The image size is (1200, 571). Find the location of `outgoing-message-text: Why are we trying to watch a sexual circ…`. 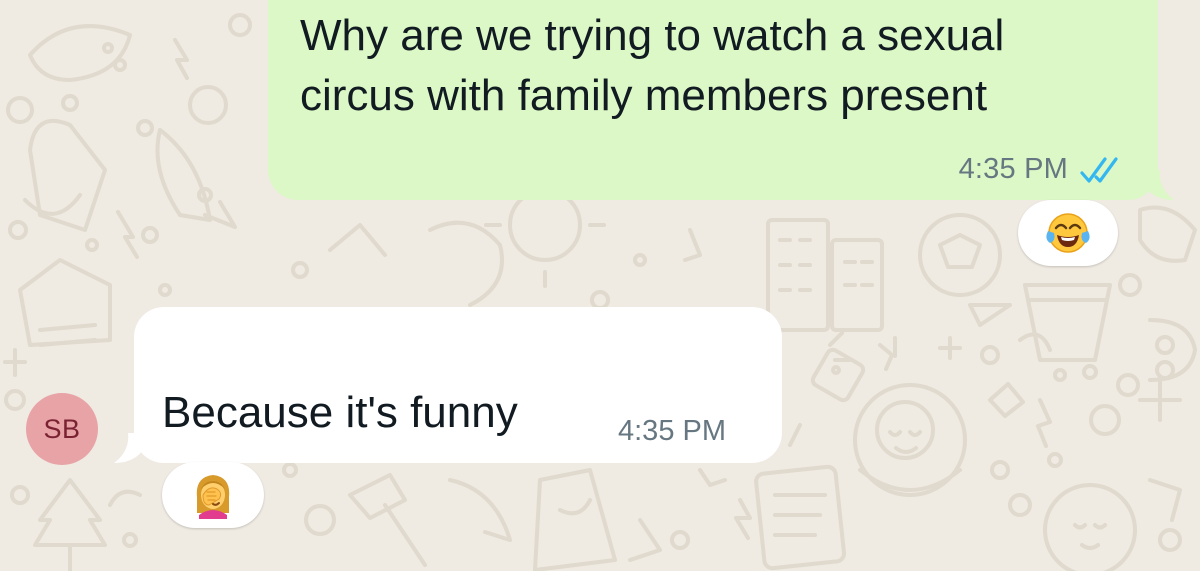

outgoing-message-text: Why are we trying to watch a sexual circ… is located at coordinates (652, 65).